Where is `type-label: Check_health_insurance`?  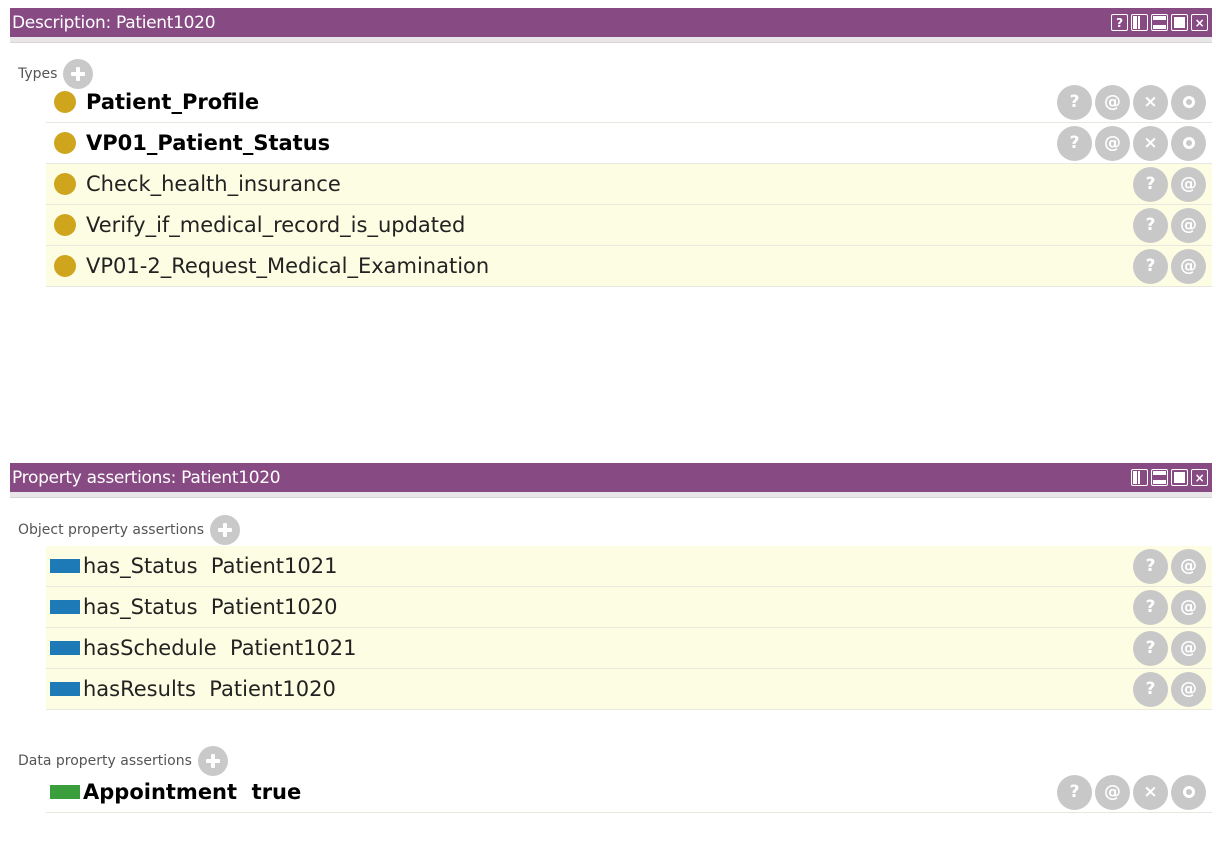 type-label: Check_health_insurance is located at coordinates (213, 184).